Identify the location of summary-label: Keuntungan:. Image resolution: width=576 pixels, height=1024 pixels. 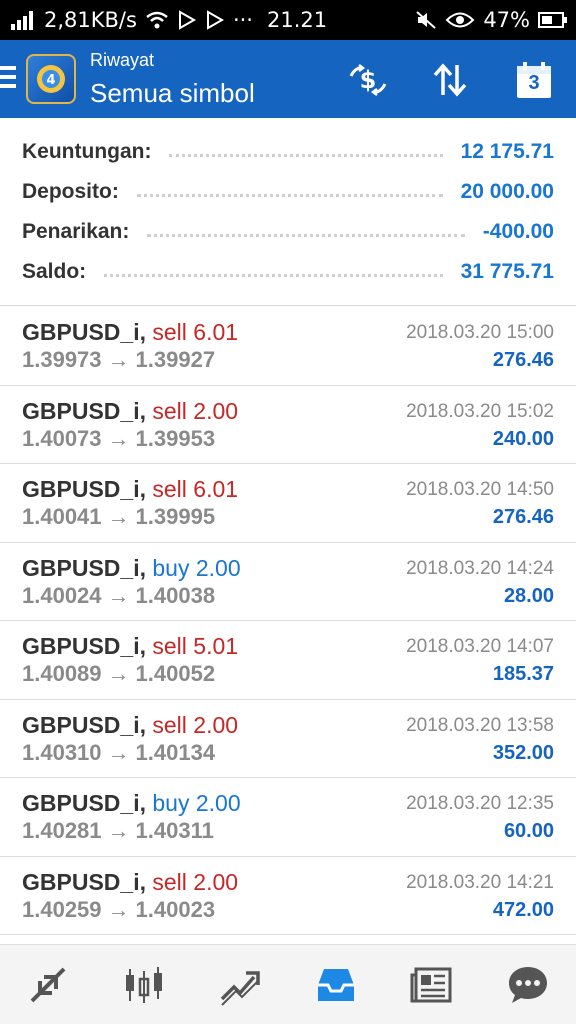
(87, 151).